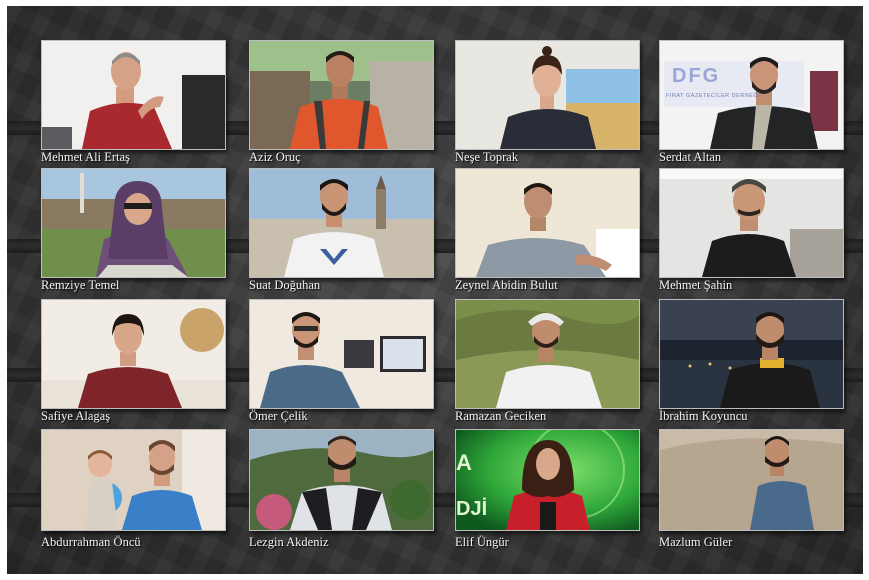  I want to click on journalist-tile: Zeynel Abidin Bulut, so click(547, 230).